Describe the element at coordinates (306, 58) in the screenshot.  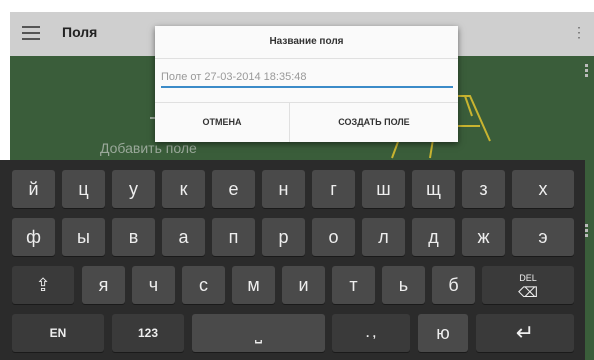
I see `dialog-divider` at that location.